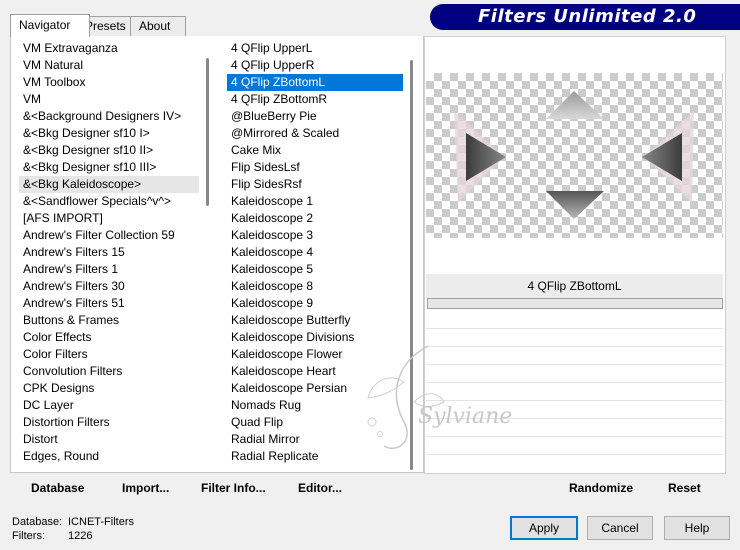 The image size is (740, 550). I want to click on tab-label: Presets, so click(105, 26).